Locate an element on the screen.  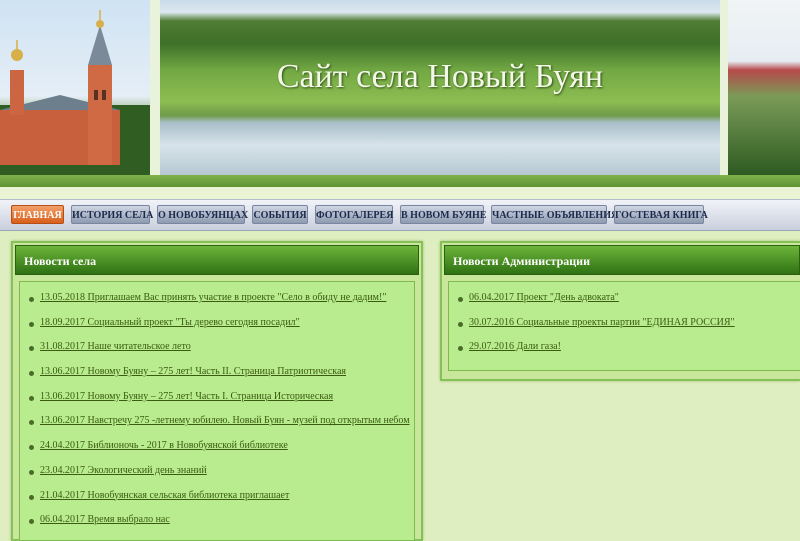
church-illustration is located at coordinates (75, 92).